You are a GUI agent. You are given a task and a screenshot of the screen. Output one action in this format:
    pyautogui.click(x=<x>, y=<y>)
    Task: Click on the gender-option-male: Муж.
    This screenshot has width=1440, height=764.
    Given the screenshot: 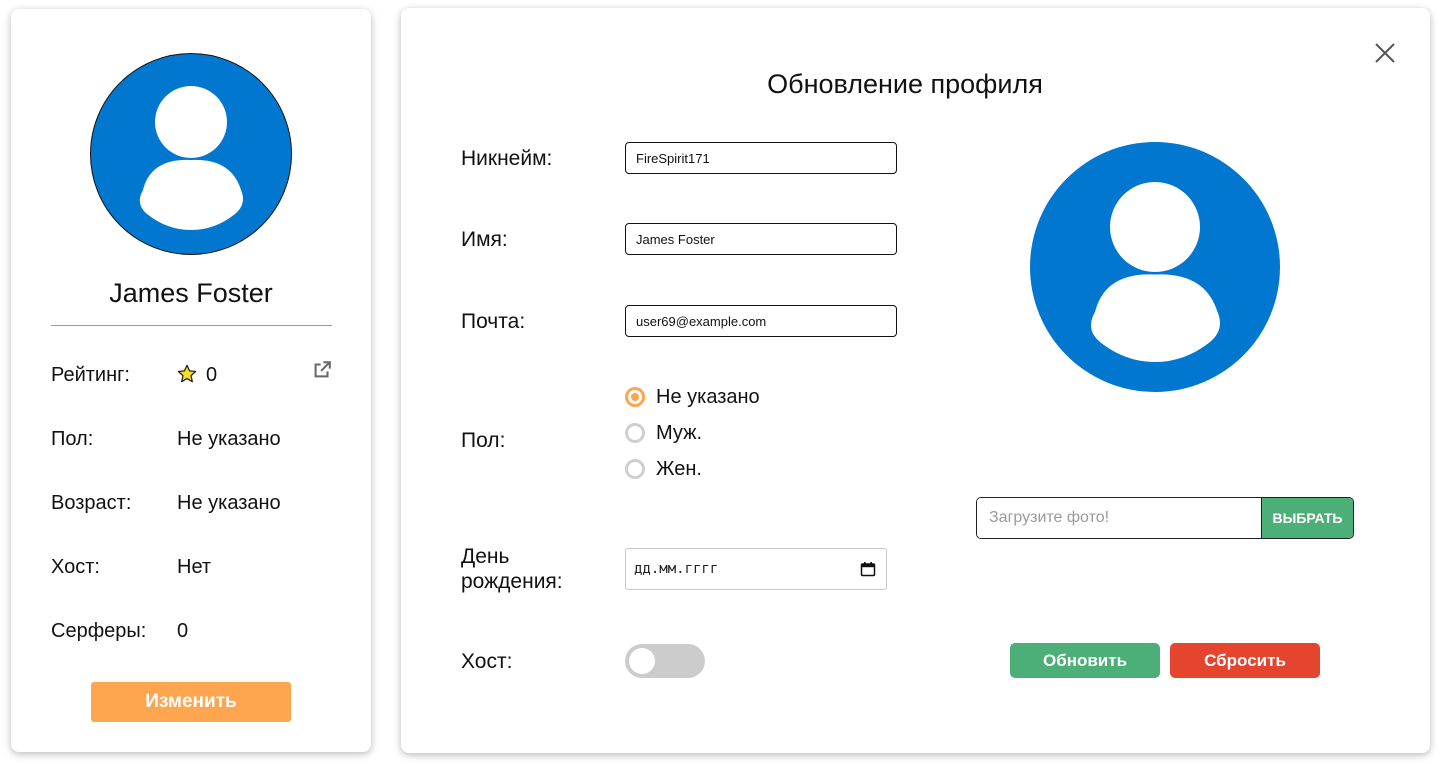 What is the action you would take?
    pyautogui.click(x=663, y=433)
    